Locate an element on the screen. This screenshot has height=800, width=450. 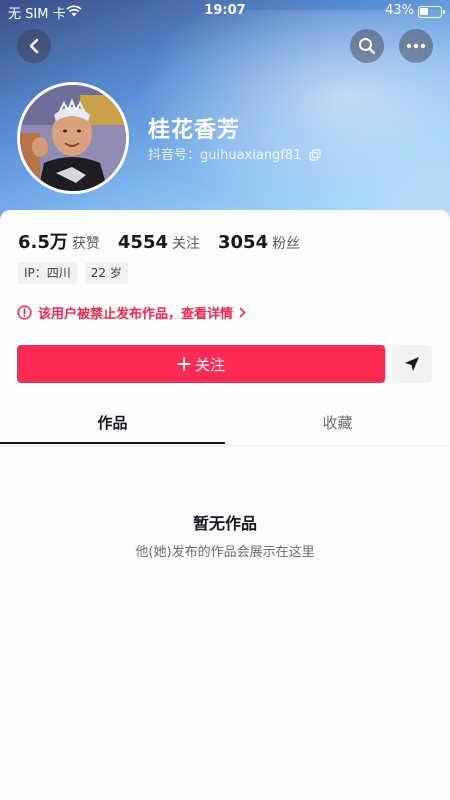
stat-value: 6.5万 is located at coordinates (43, 242).